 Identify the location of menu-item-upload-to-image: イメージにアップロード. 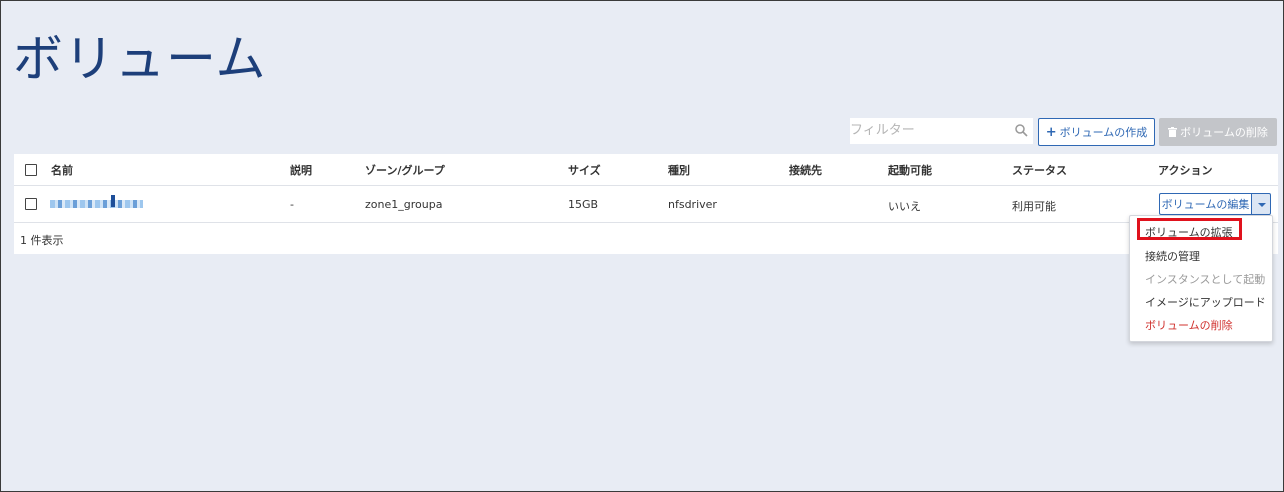
(1205, 302).